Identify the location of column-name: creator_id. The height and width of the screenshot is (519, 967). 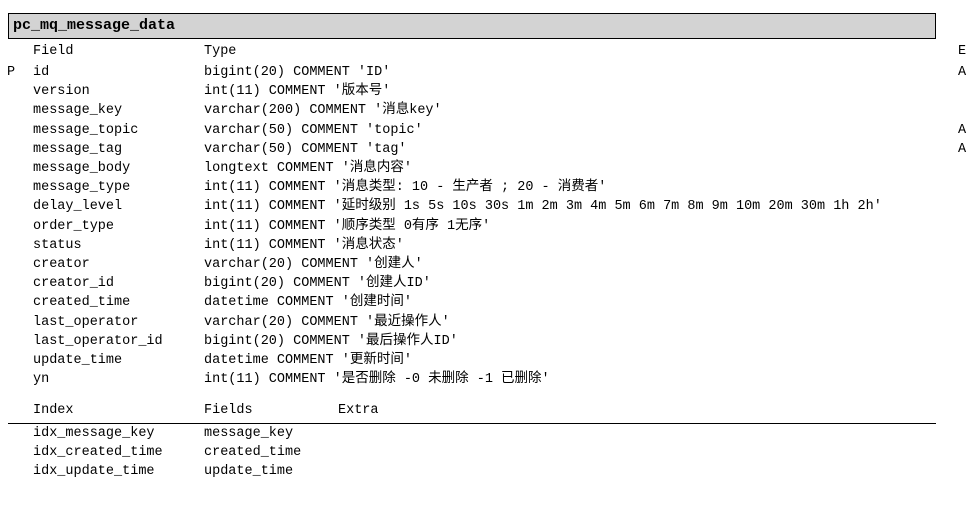
(74, 283).